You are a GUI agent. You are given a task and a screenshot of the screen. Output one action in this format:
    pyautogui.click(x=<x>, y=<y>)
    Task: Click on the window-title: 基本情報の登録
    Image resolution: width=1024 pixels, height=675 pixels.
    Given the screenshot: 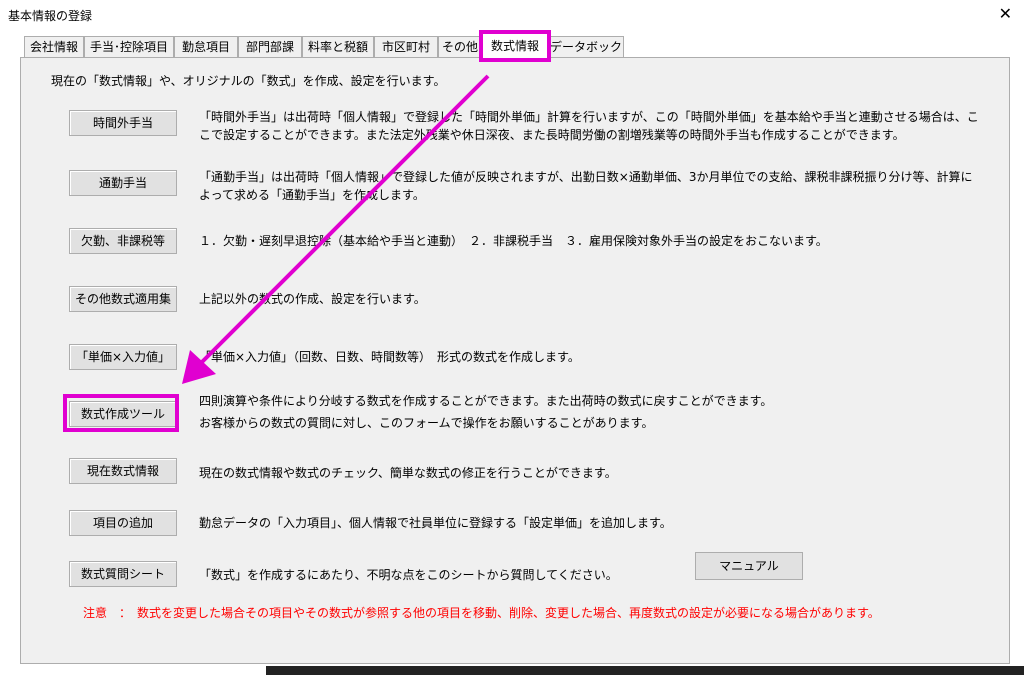 What is the action you would take?
    pyautogui.click(x=50, y=16)
    